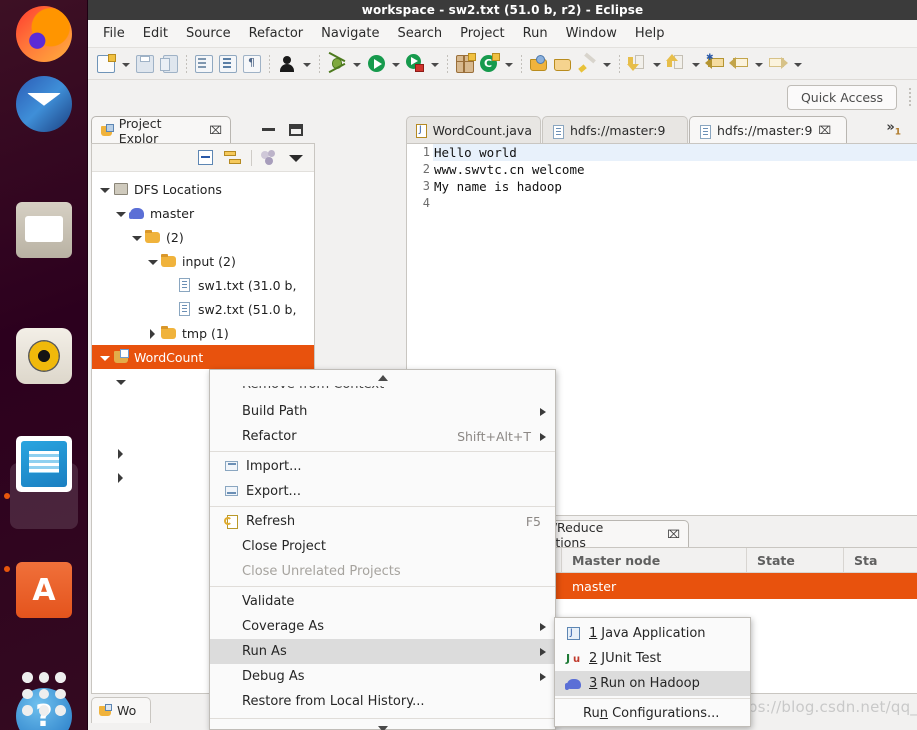 Image resolution: width=917 pixels, height=730 pixels. Describe the element at coordinates (382, 725) in the screenshot. I see `context-menu-scroll-down` at that location.